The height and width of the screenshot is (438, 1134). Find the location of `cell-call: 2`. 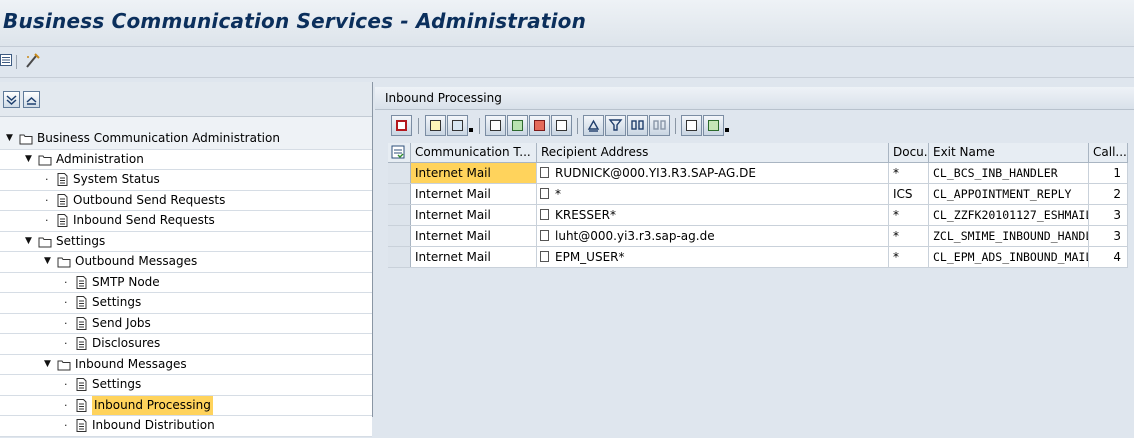

cell-call: 2 is located at coordinates (1108, 194).